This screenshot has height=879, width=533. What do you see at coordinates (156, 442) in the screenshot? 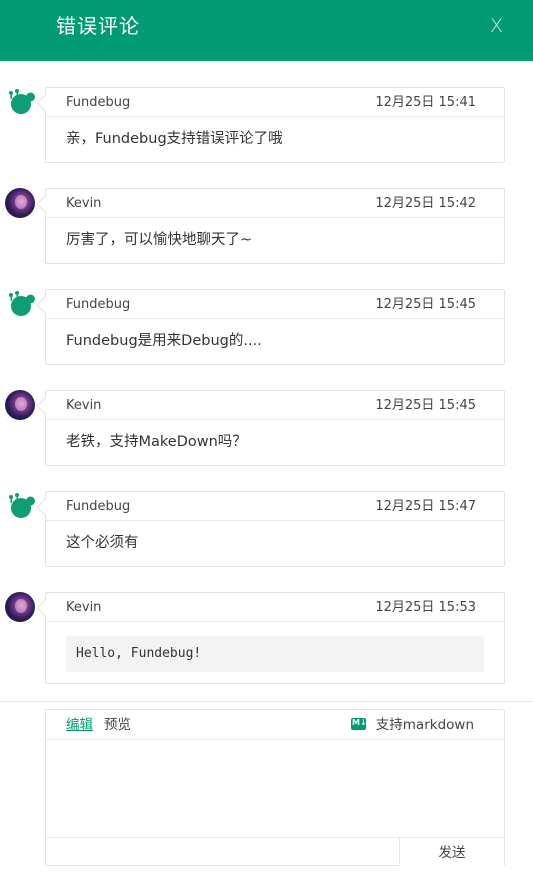
I see `comment-text: 老铁，支持MakeDown吗？` at bounding box center [156, 442].